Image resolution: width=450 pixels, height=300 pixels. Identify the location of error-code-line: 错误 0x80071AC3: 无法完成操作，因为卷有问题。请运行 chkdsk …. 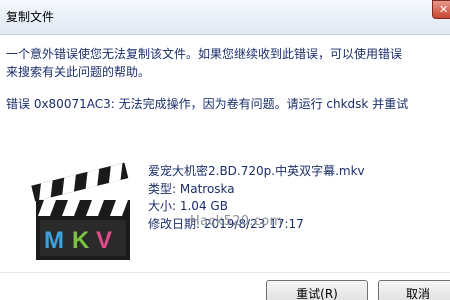
(207, 104).